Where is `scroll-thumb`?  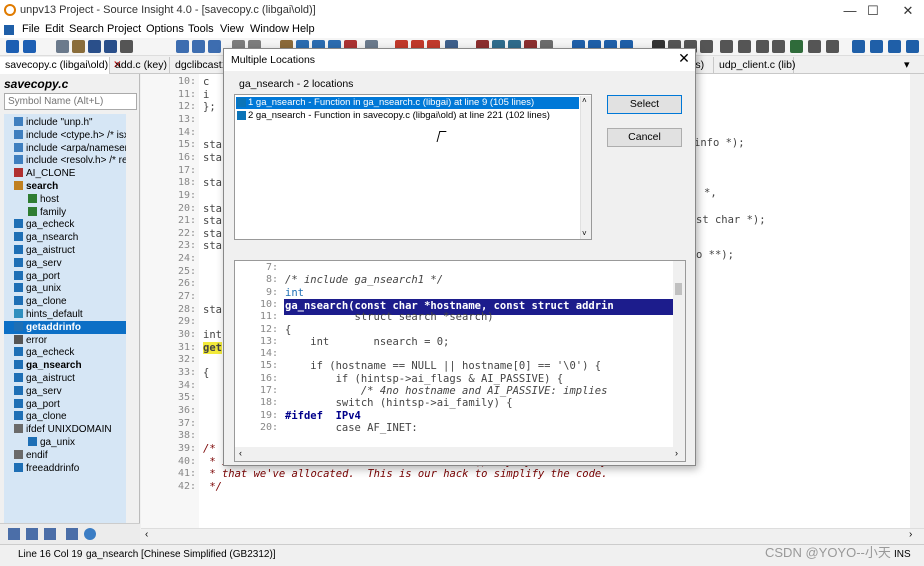 scroll-thumb is located at coordinates (678, 289).